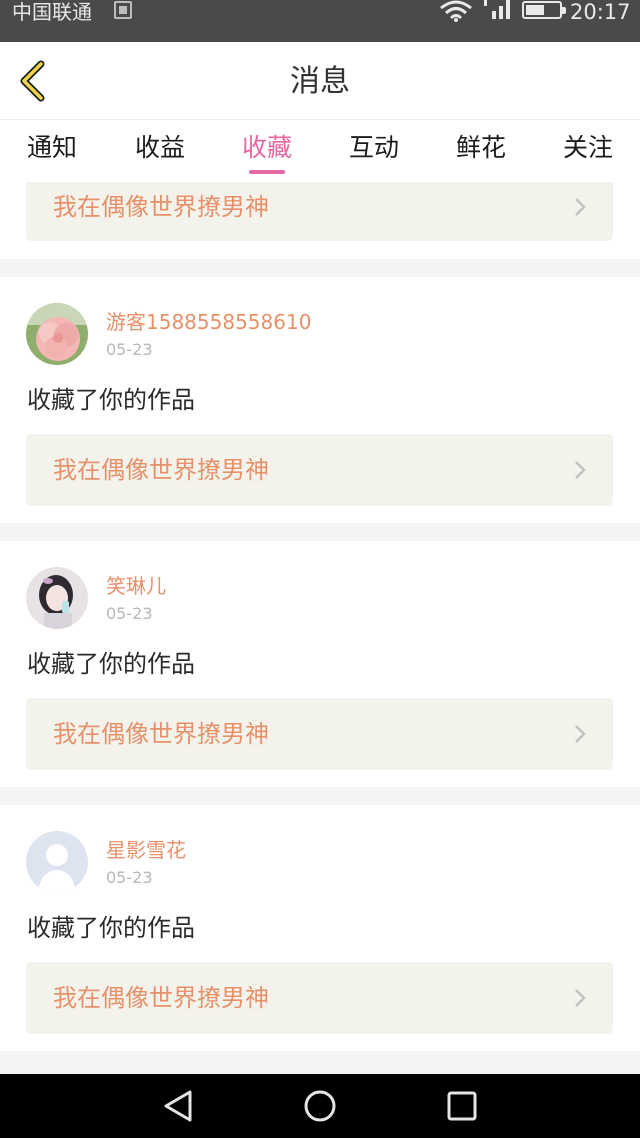  I want to click on username: 星影雪花, so click(146, 850).